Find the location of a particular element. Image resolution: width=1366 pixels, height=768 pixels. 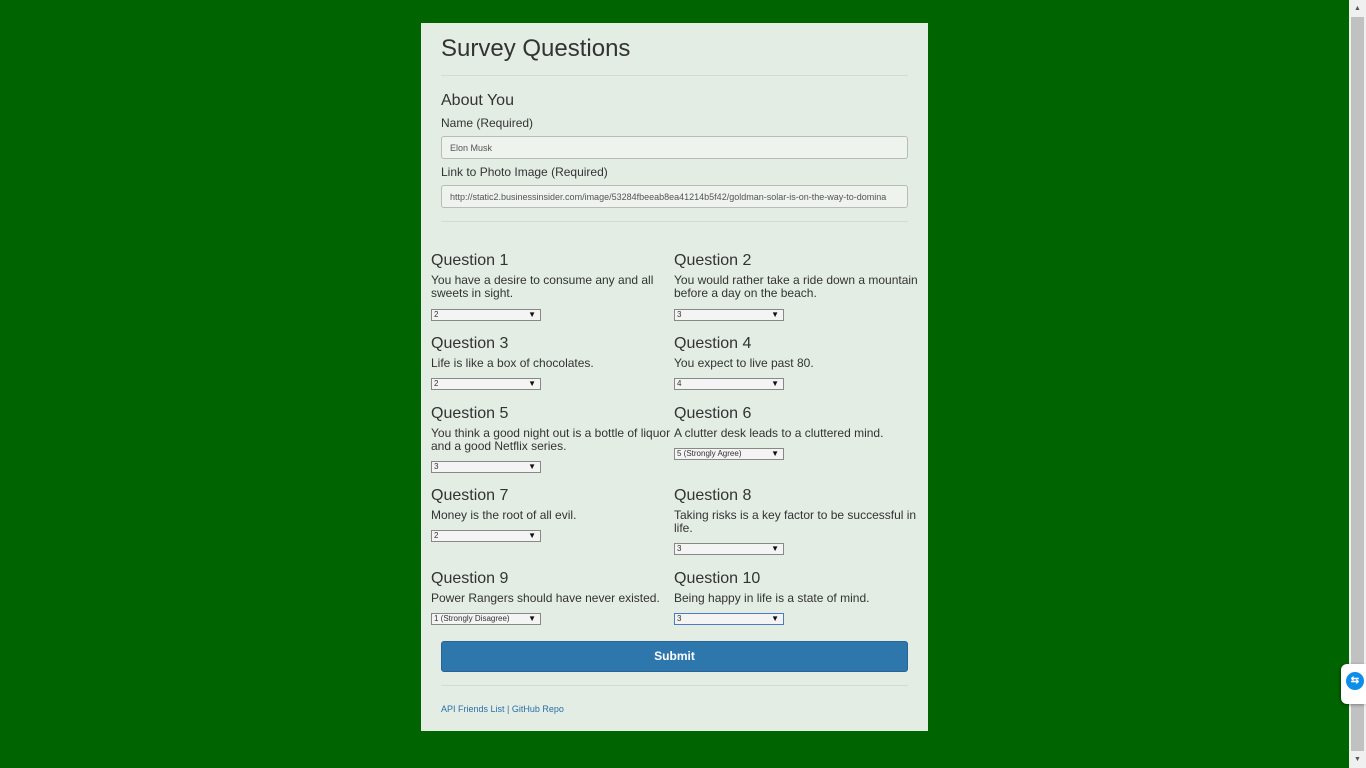

question-2-select: 3 ▼ is located at coordinates (729, 315).